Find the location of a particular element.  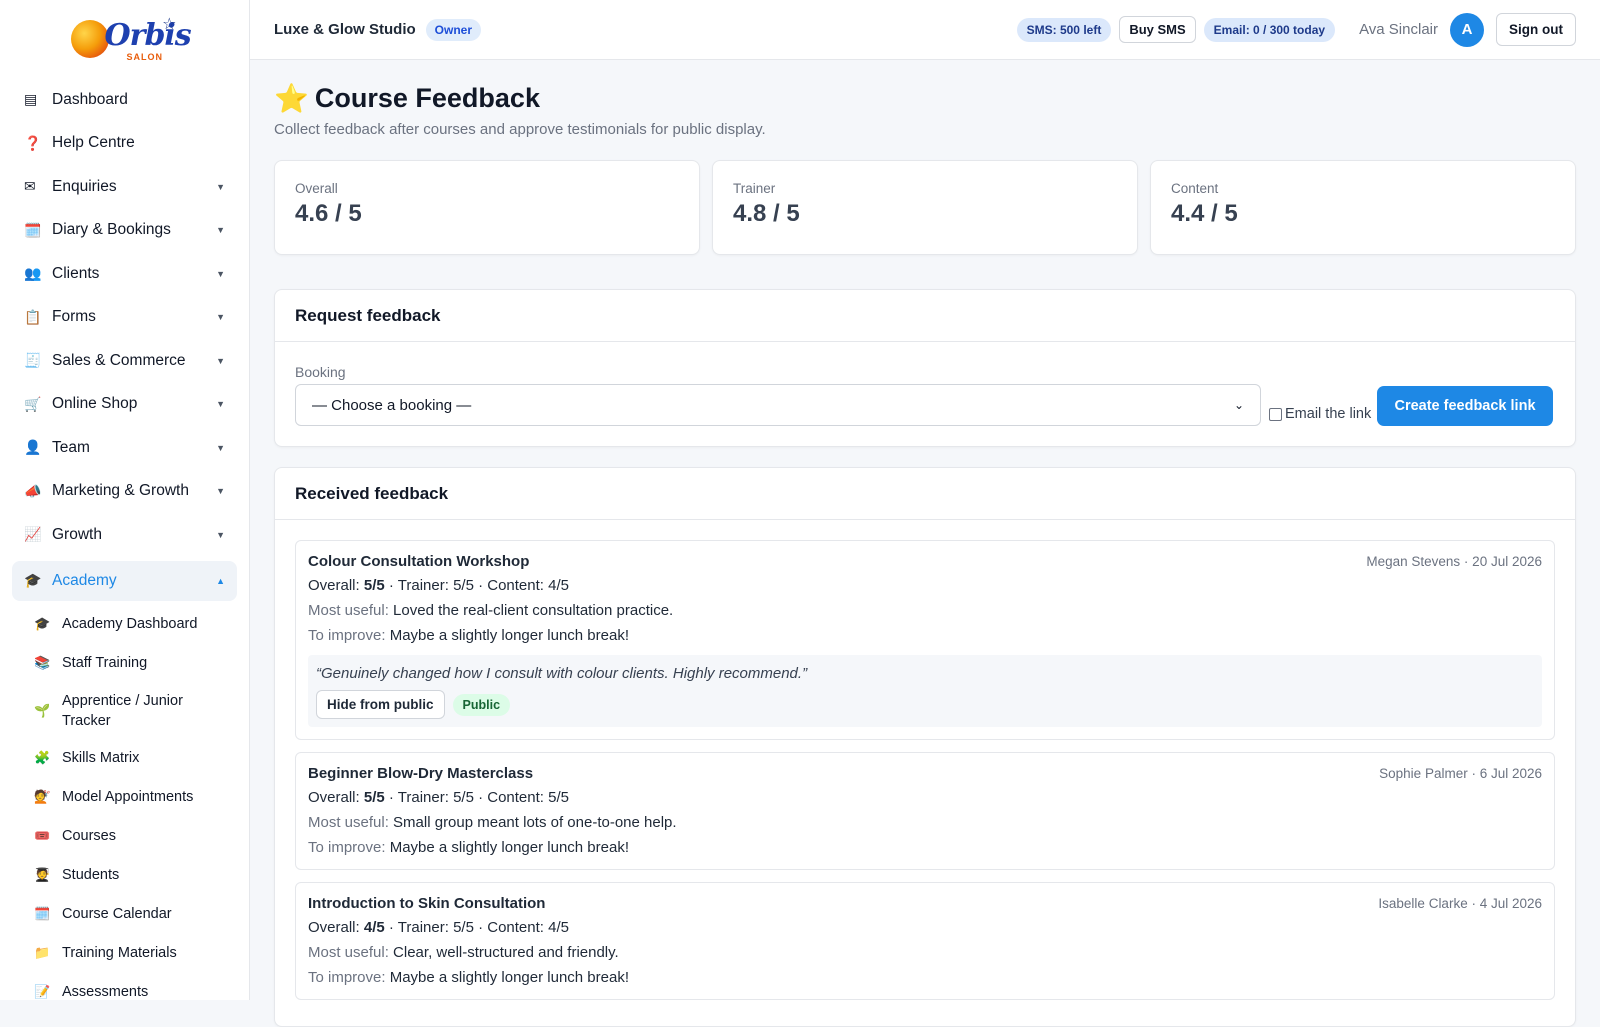

sign-out-button: Sign out is located at coordinates (1536, 29).